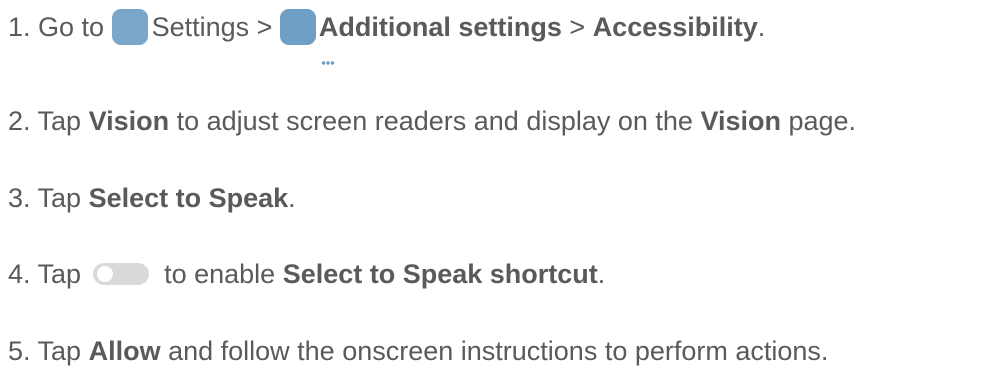  I want to click on toggle-off-icon, so click(120, 274).